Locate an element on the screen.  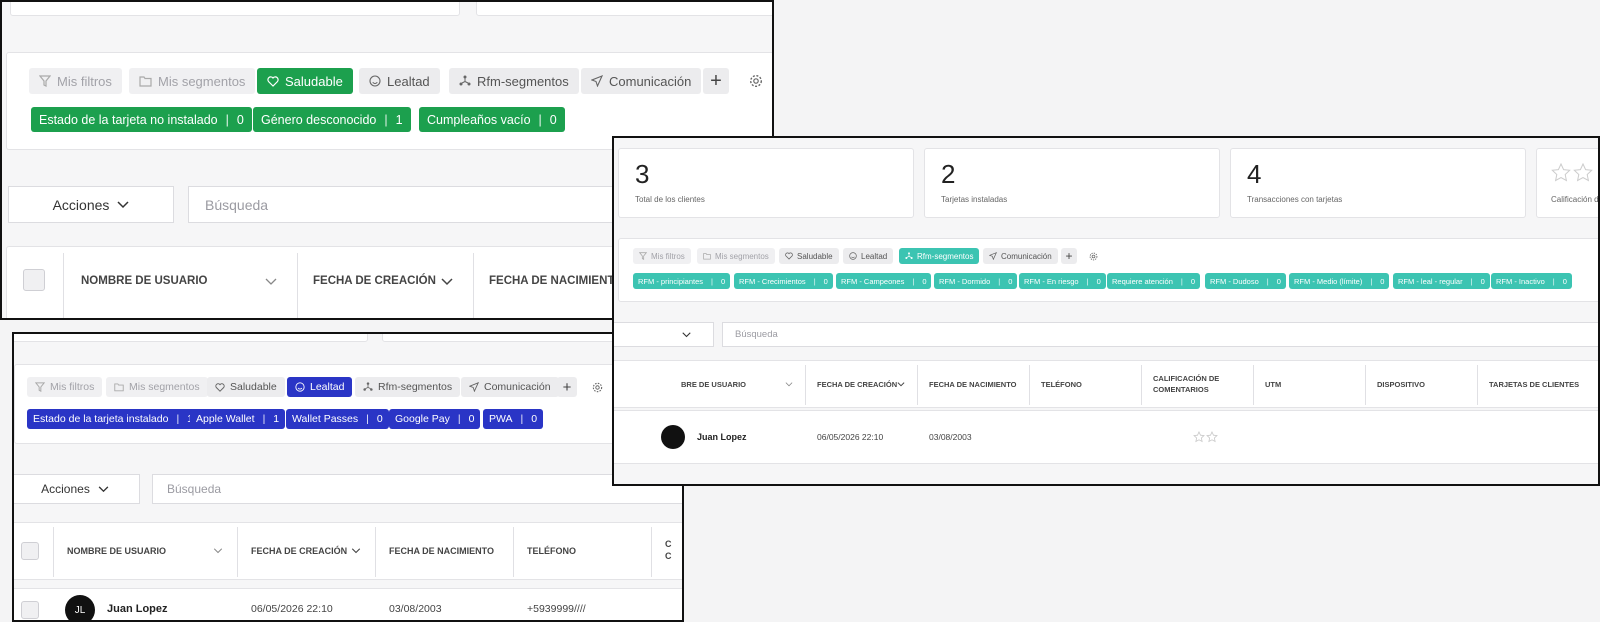
tag-label: RFM - leal - regular is located at coordinates (1430, 281).